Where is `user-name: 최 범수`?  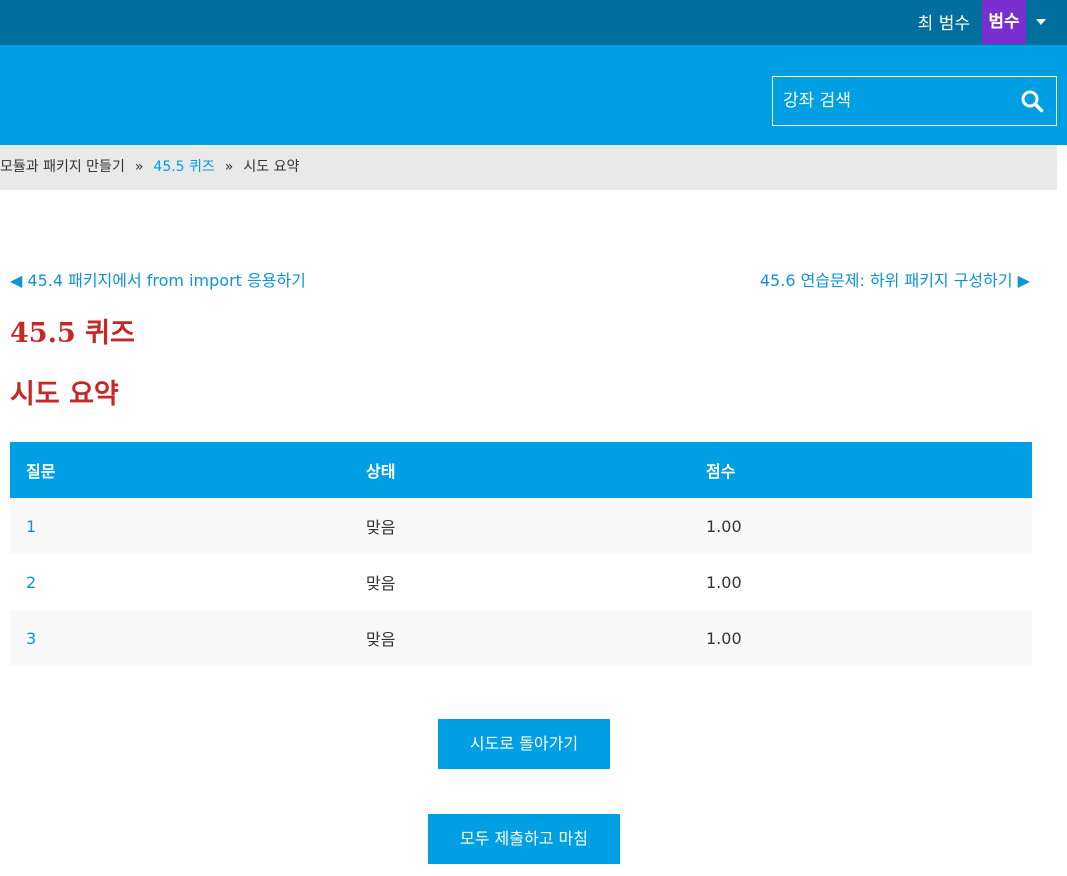 user-name: 최 범수 is located at coordinates (944, 21).